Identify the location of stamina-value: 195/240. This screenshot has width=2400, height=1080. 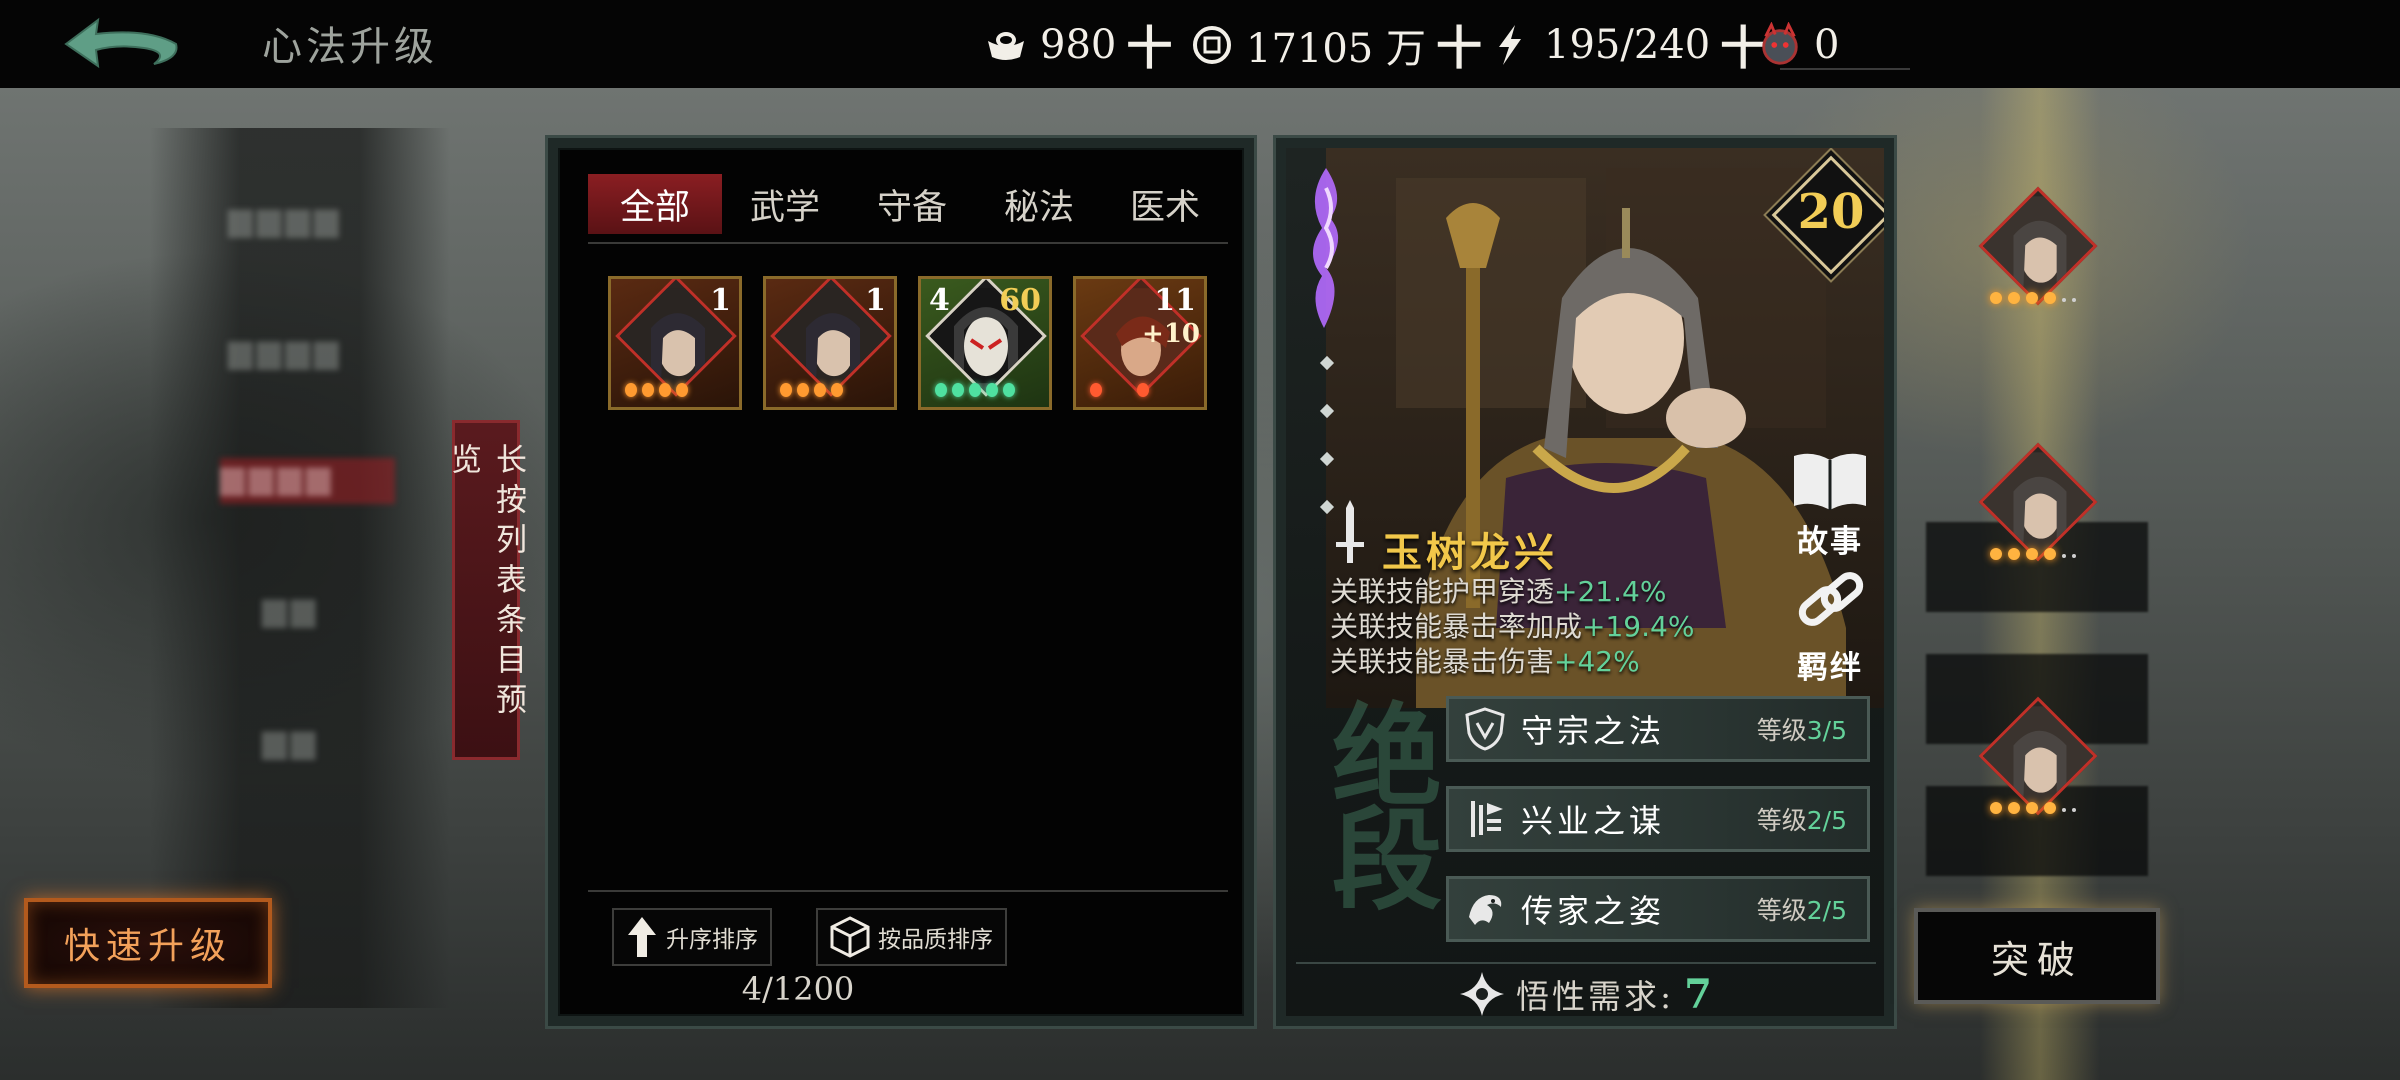
(1627, 45).